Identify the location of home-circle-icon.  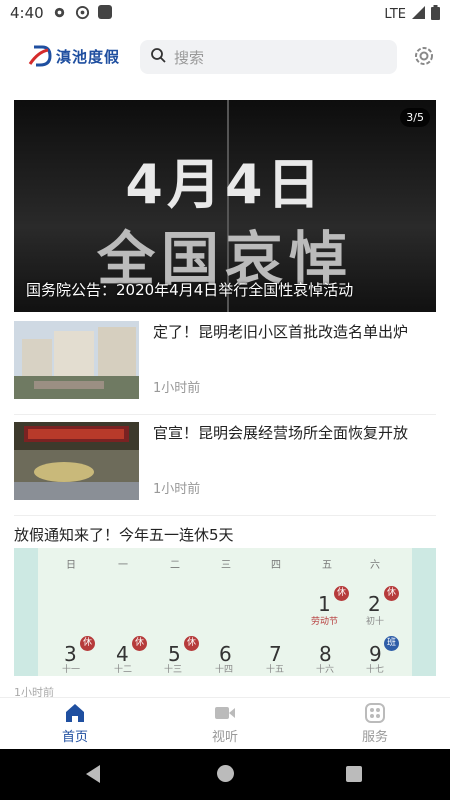
(225, 773).